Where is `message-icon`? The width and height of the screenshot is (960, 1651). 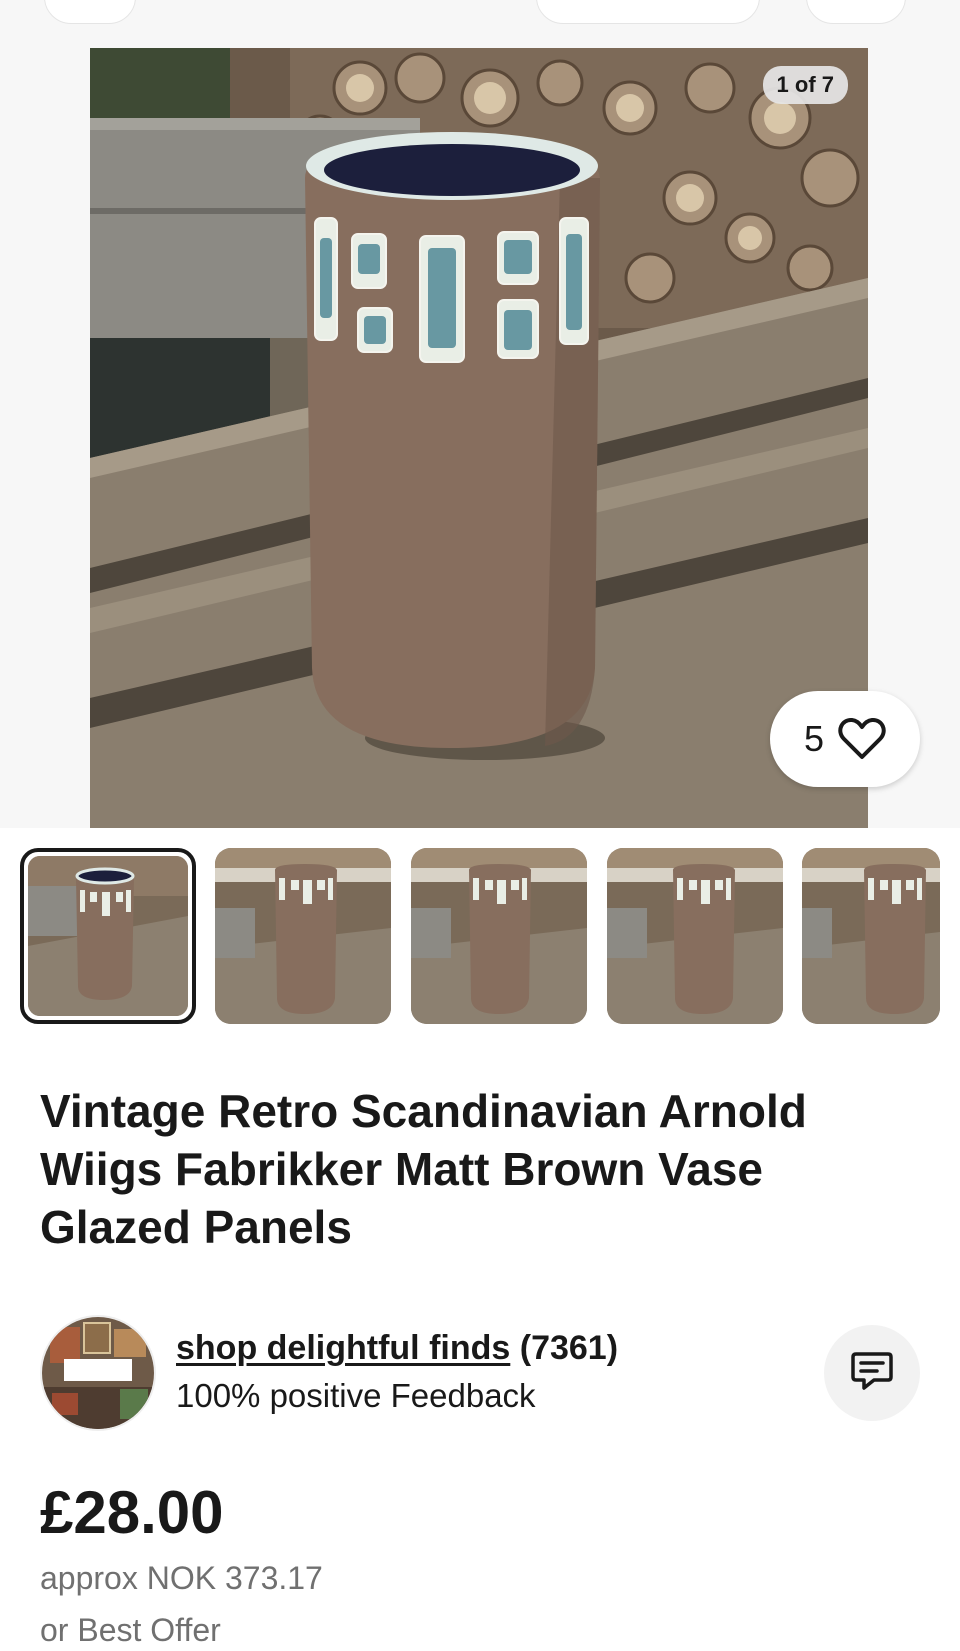 message-icon is located at coordinates (872, 1373).